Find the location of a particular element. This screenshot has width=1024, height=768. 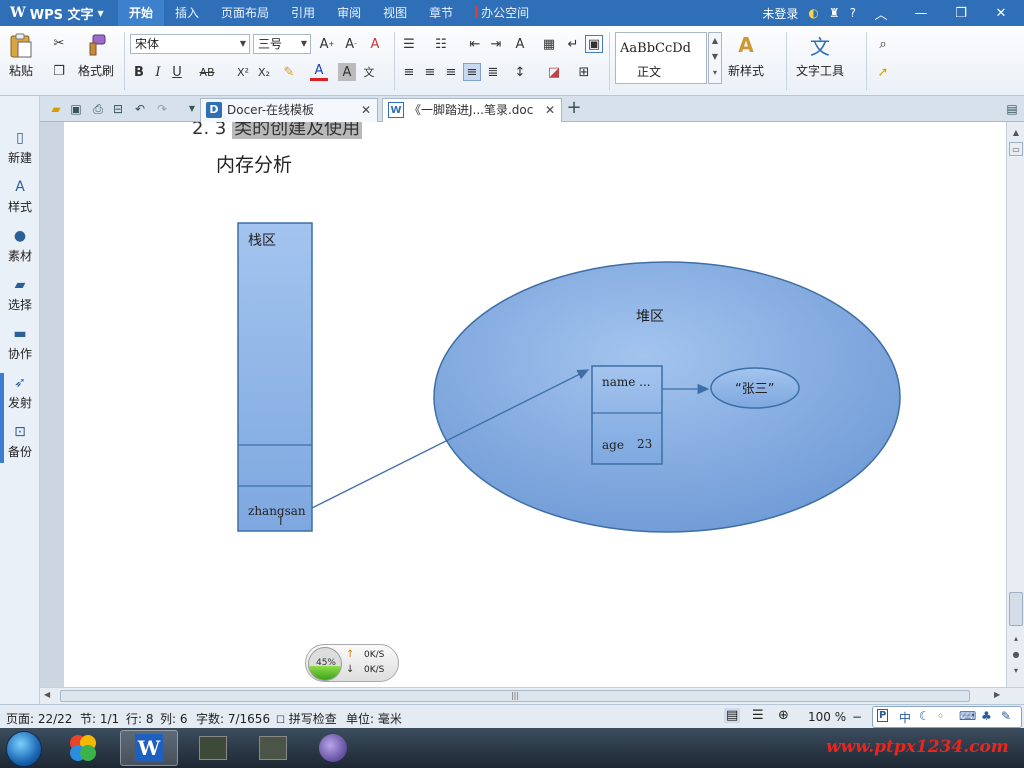

next-page-icon: ▾ is located at coordinates (1016, 671).